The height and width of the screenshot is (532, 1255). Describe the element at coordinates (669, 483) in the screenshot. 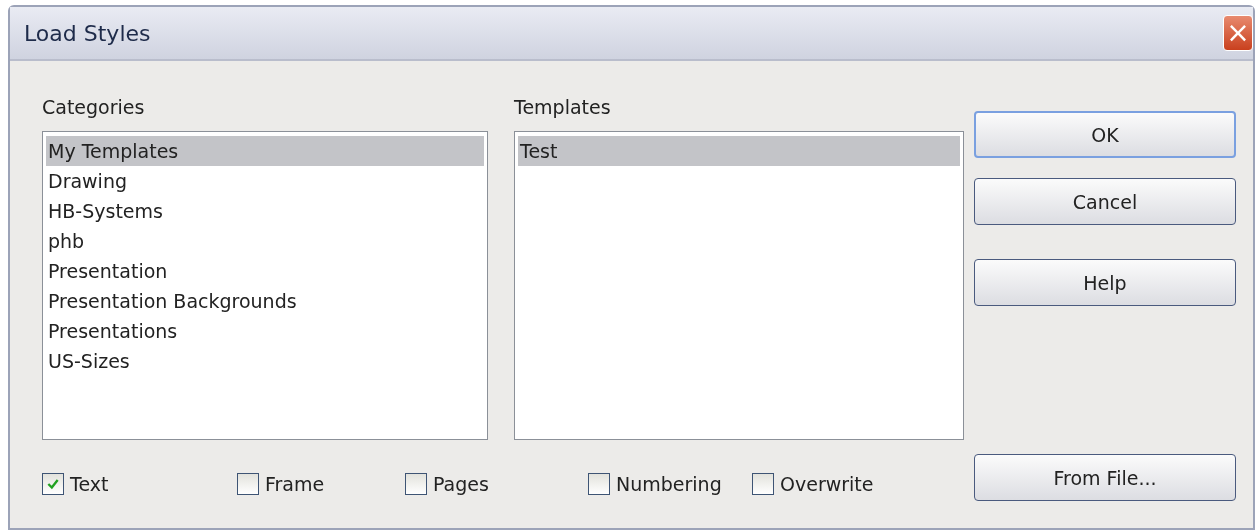

I see `checkbox-label: Numbering` at that location.